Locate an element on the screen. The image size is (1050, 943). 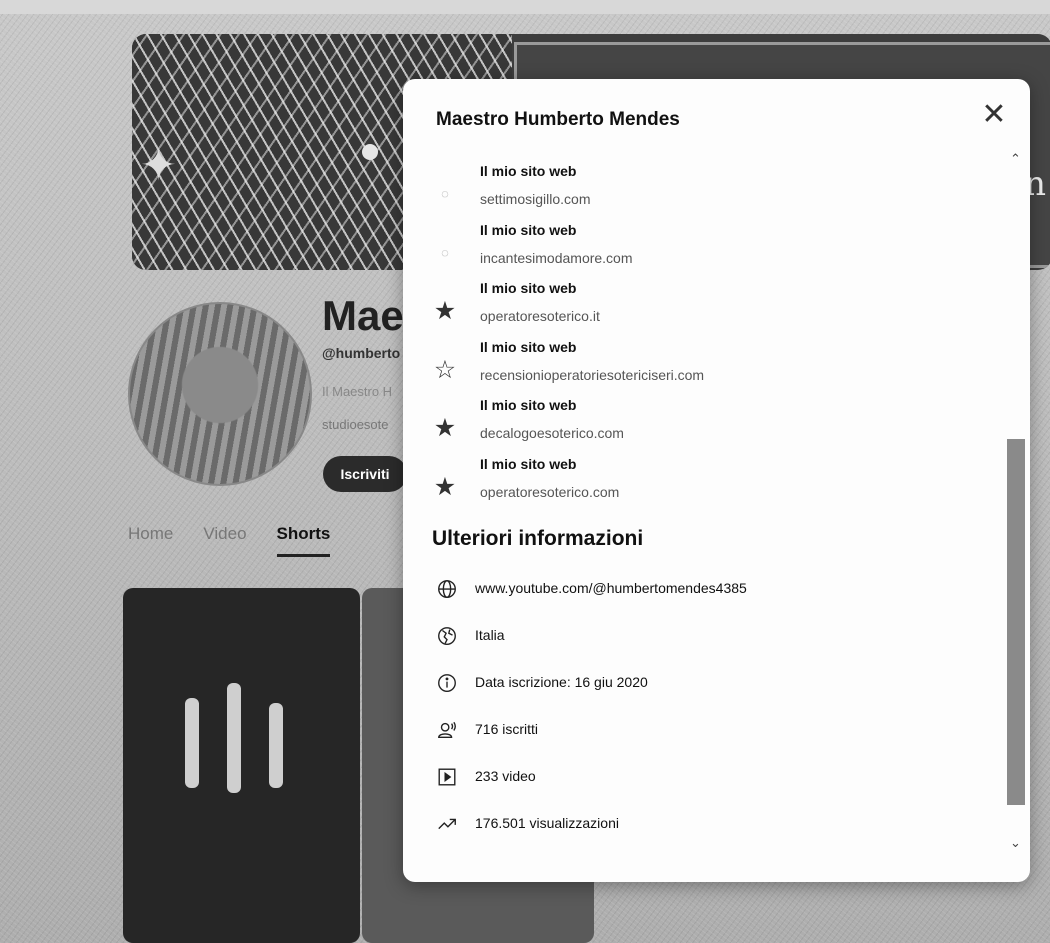
globe-icon is located at coordinates (447, 589).